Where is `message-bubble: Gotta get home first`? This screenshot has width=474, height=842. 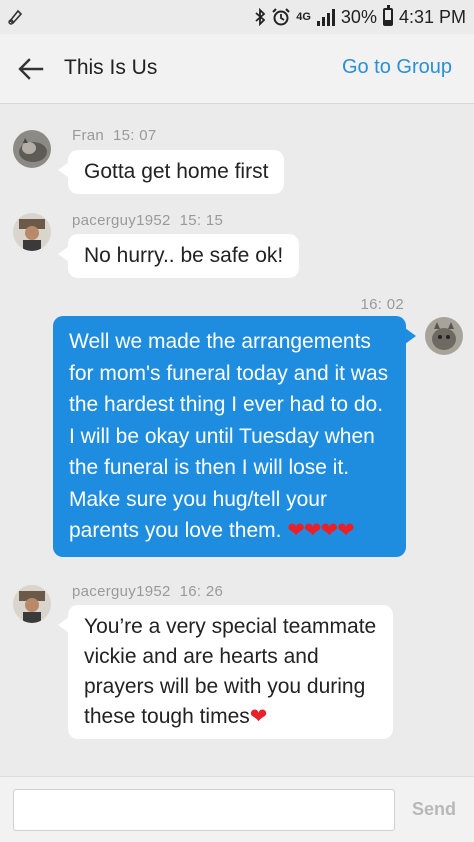
message-bubble: Gotta get home first is located at coordinates (171, 172).